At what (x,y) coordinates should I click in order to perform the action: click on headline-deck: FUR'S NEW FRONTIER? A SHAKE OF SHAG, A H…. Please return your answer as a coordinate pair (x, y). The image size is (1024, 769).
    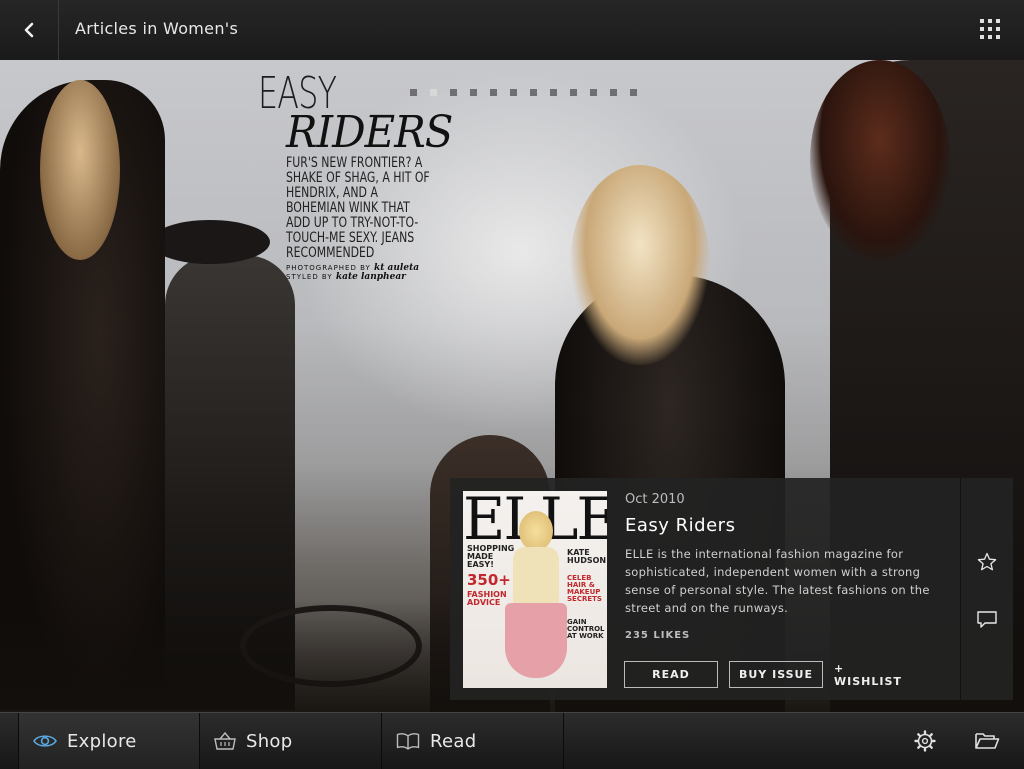
    Looking at the image, I should click on (358, 208).